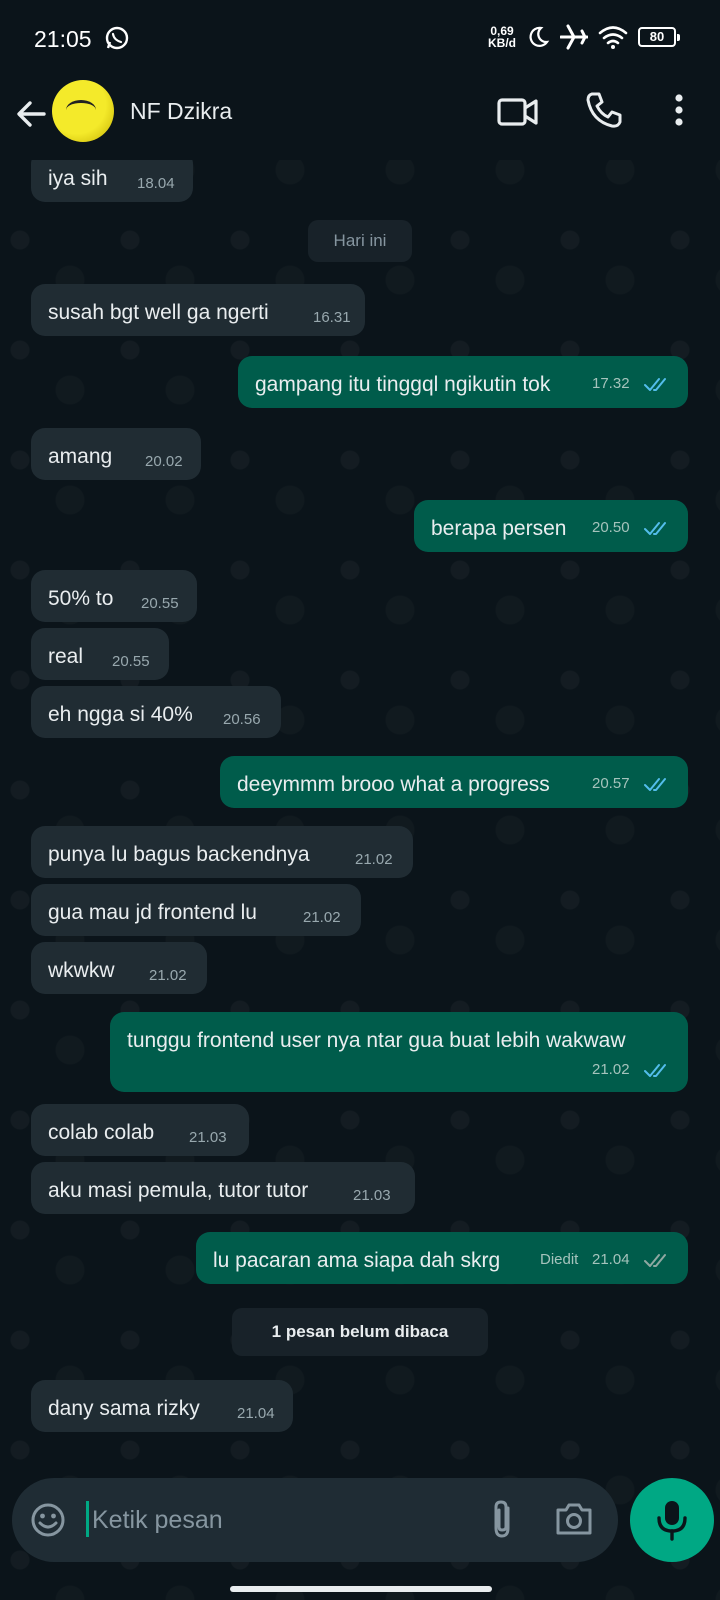 The width and height of the screenshot is (720, 1600). What do you see at coordinates (48, 1520) in the screenshot?
I see `emoji-icon` at bounding box center [48, 1520].